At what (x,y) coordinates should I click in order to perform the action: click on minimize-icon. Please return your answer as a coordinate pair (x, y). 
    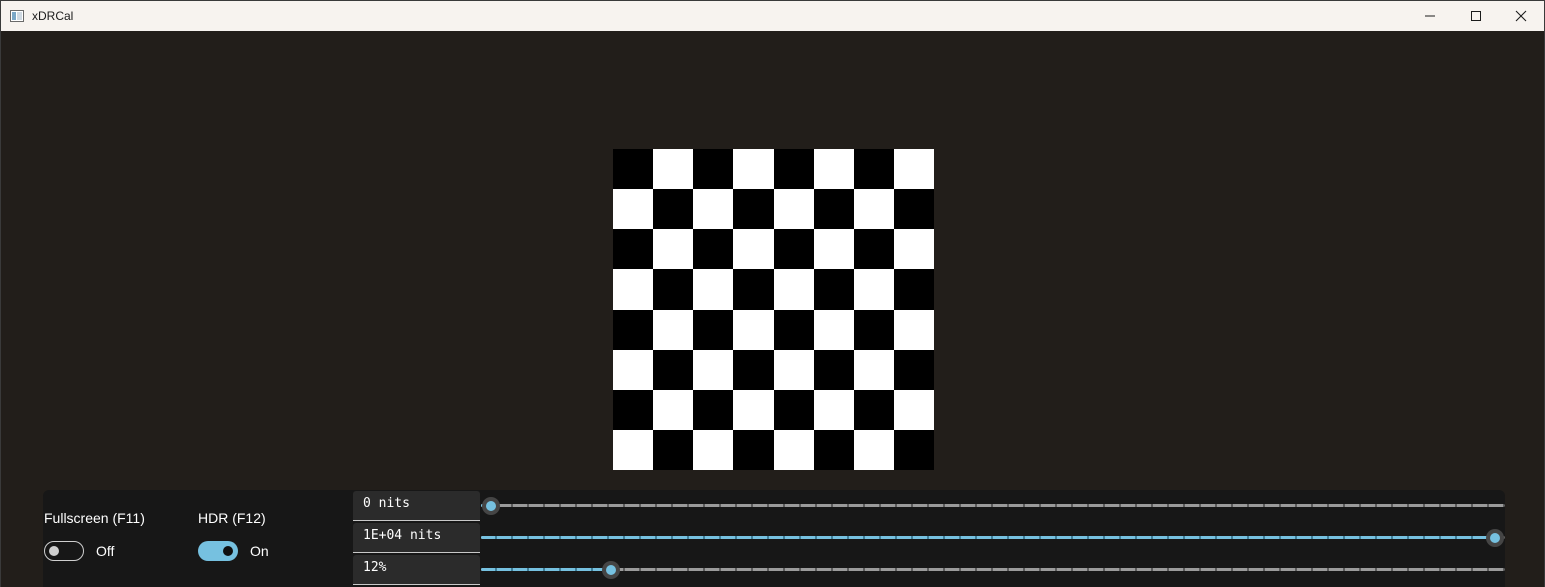
    Looking at the image, I should click on (1430, 16).